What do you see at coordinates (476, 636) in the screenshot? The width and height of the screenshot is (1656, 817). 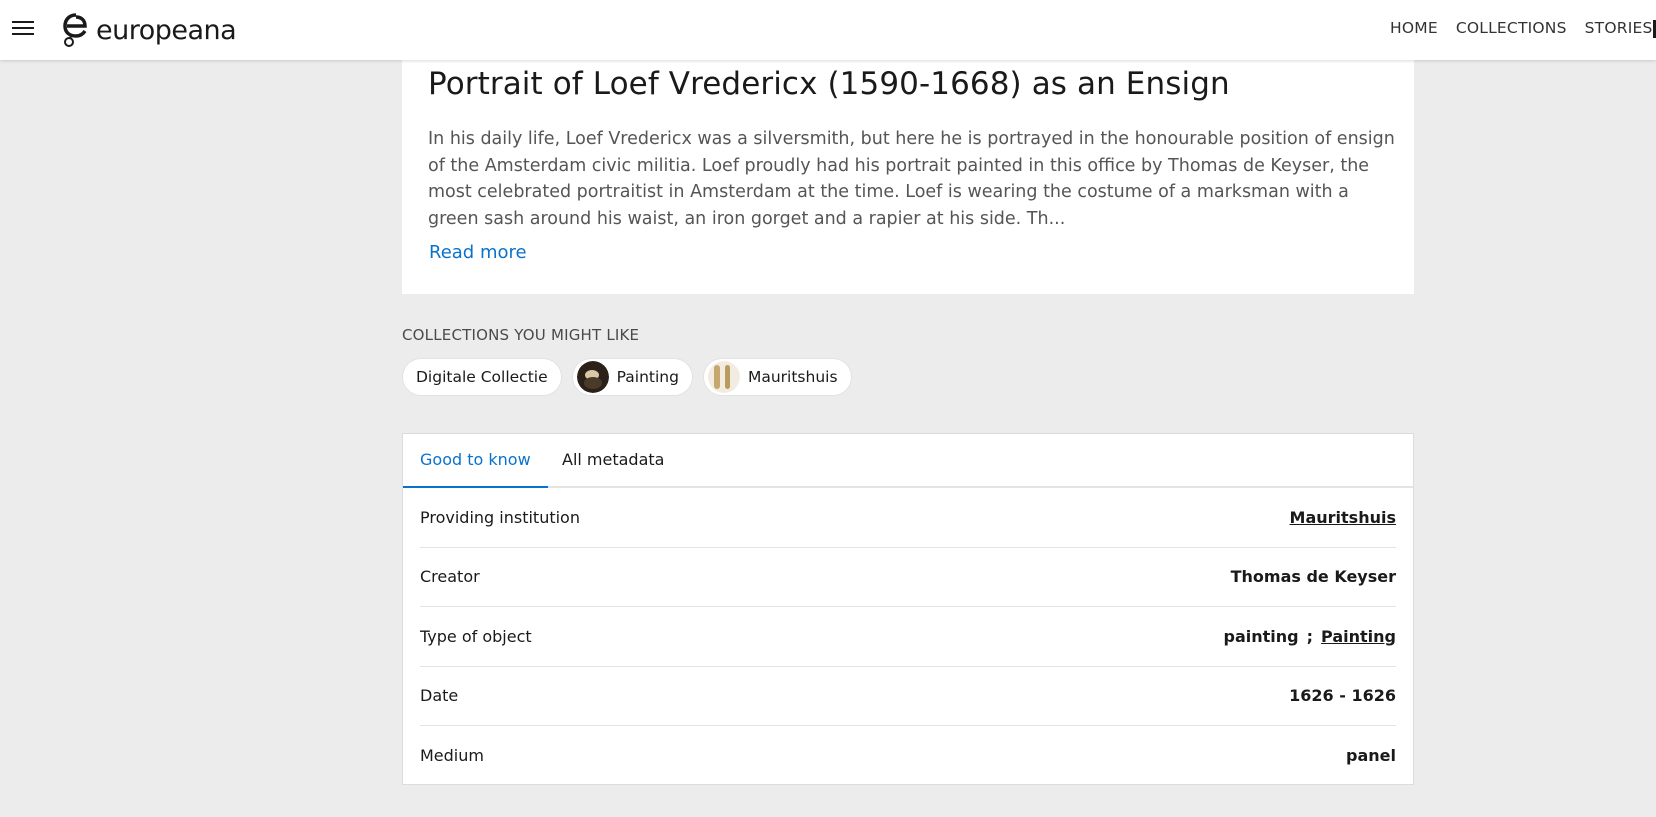 I see `row-label: Type of object` at bounding box center [476, 636].